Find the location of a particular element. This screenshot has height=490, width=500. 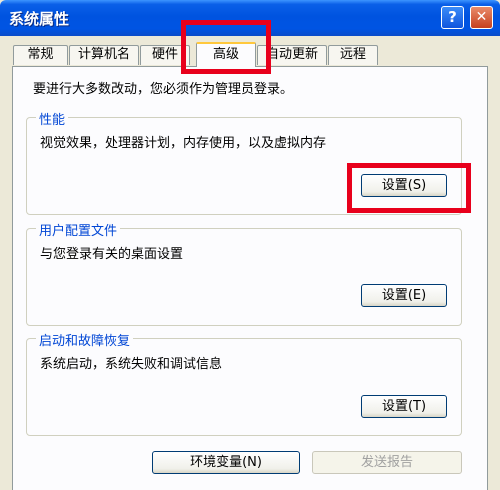

environment-variables-button: 环境变量(N) is located at coordinates (226, 462).